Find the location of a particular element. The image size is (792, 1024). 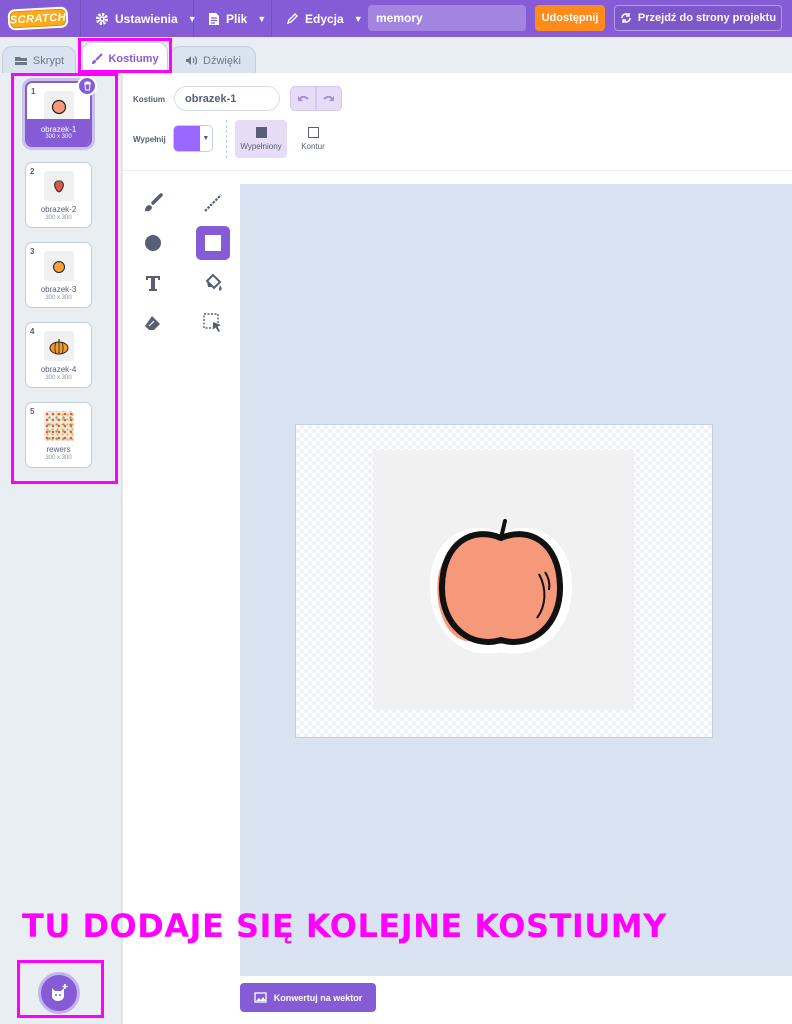

tab-sounds-label: Dźwięki is located at coordinates (222, 60).